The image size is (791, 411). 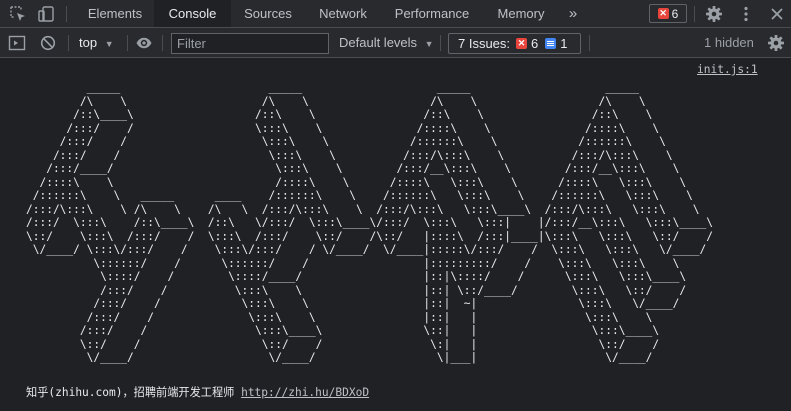 I want to click on eye-icon, so click(x=144, y=43).